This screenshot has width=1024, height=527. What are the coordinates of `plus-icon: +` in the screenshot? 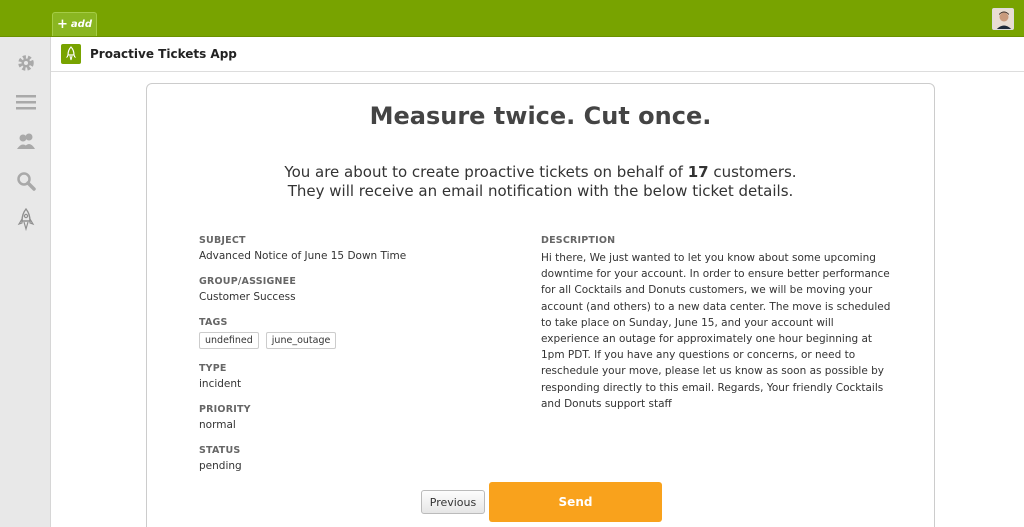 It's located at (62, 24).